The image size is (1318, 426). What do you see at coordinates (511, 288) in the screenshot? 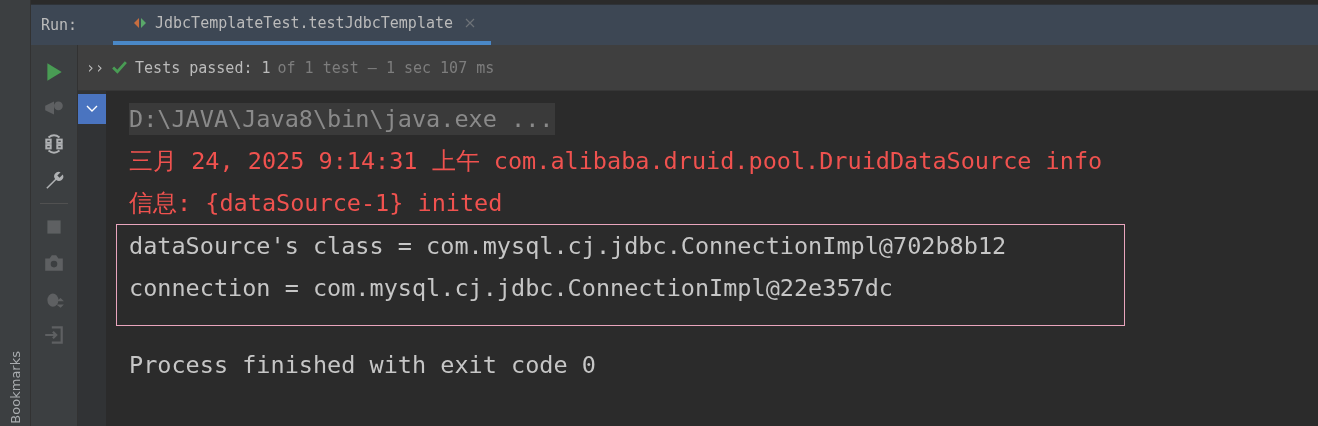
I see `console-line: connection = com.mysql.cj.jdbc.ConnectionImpl@22e357dc` at bounding box center [511, 288].